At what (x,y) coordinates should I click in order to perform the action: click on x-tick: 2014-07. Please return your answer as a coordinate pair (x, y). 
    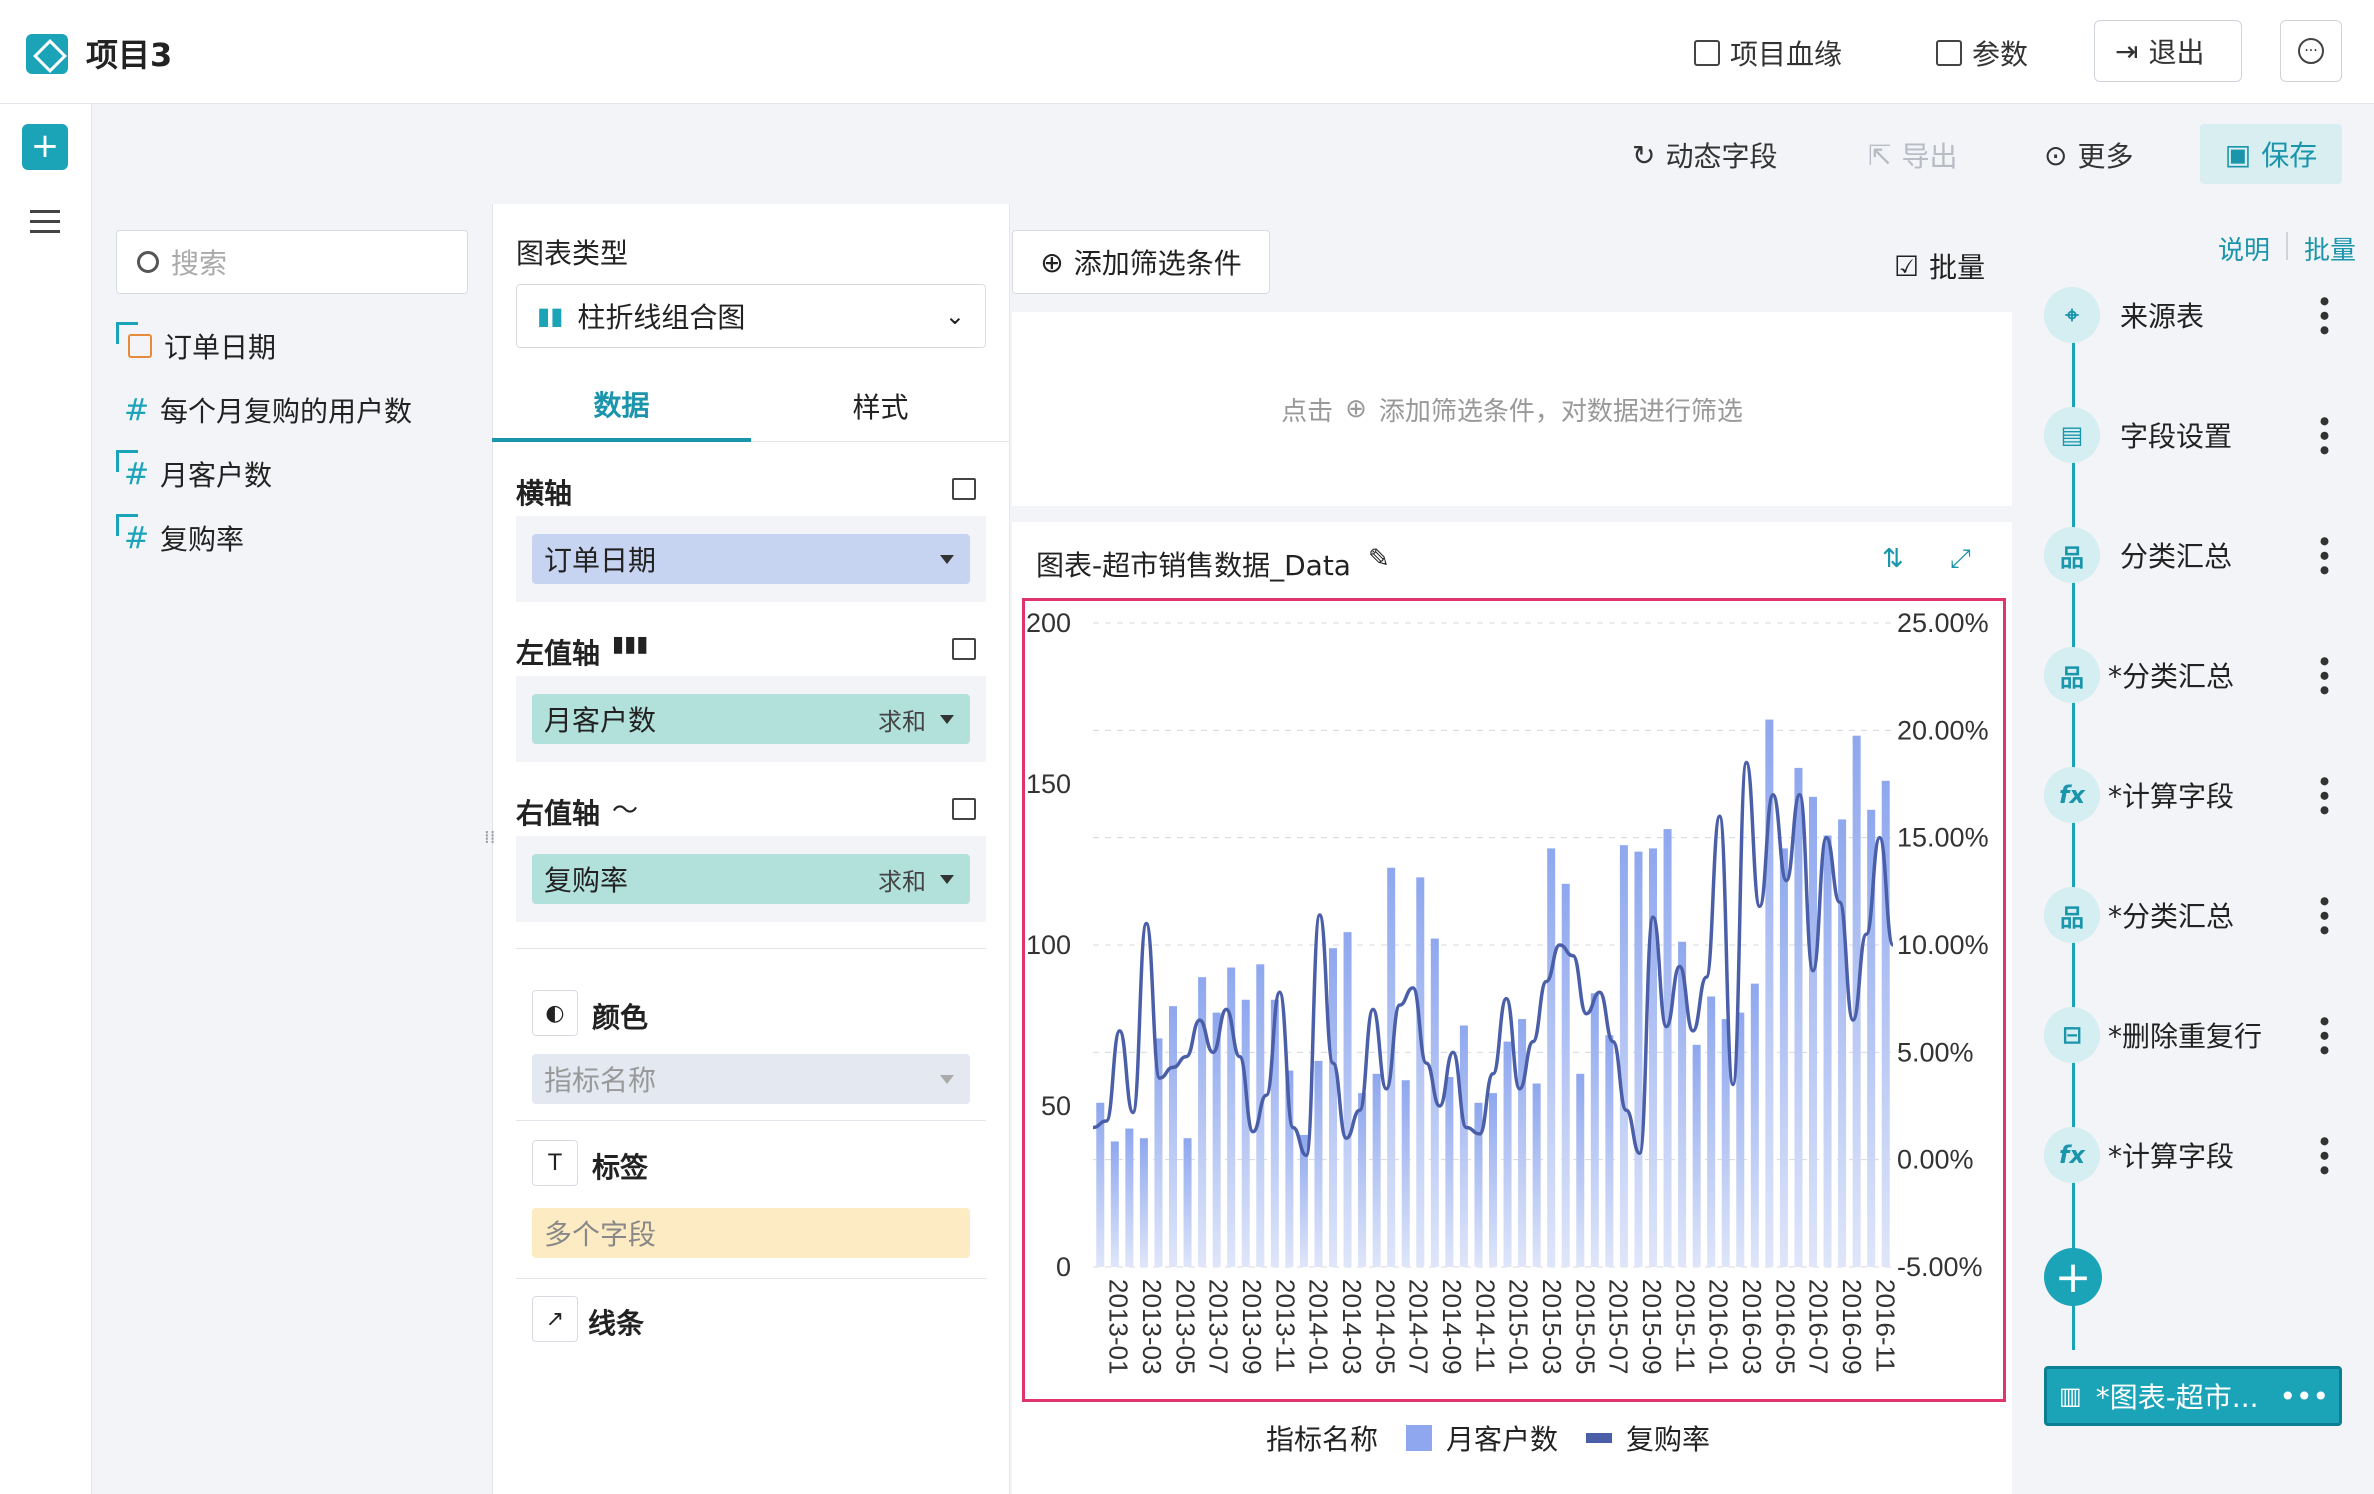
    Looking at the image, I should click on (1419, 1326).